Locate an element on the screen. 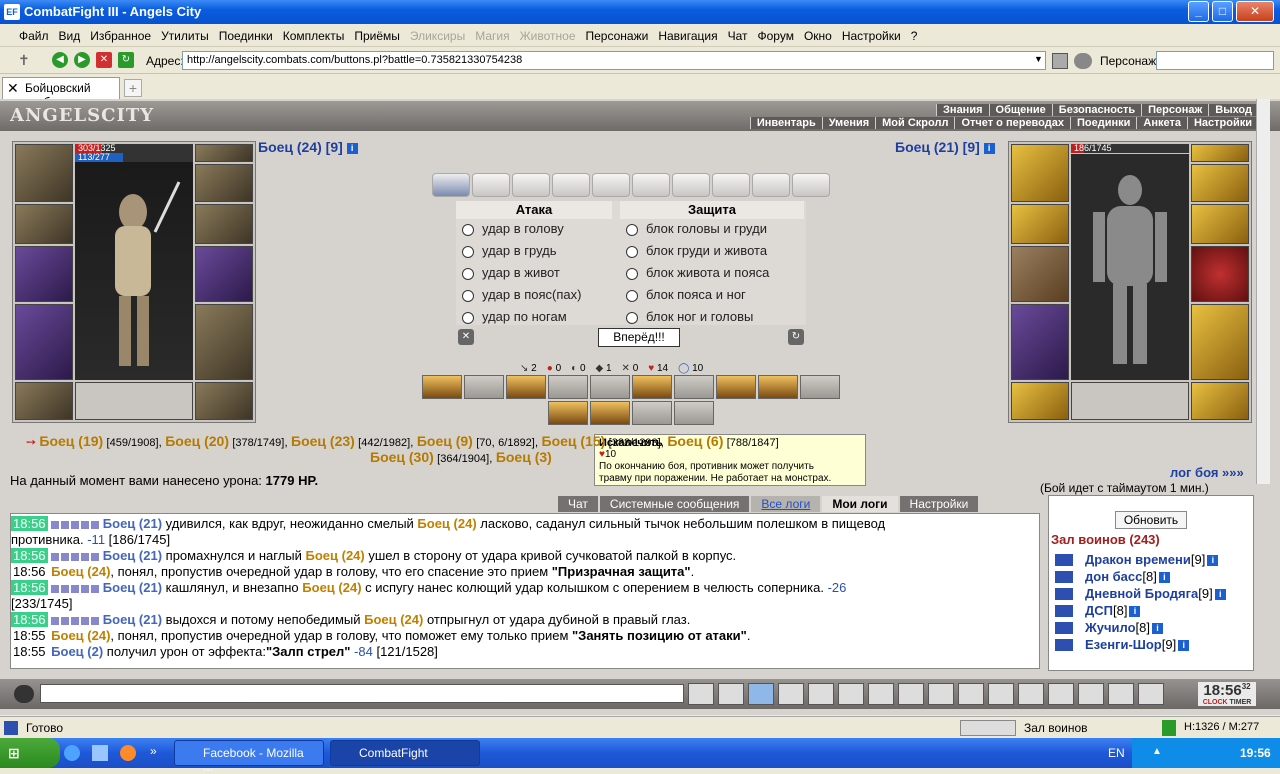  nav-sub-4: Поединки is located at coordinates (1103, 123).